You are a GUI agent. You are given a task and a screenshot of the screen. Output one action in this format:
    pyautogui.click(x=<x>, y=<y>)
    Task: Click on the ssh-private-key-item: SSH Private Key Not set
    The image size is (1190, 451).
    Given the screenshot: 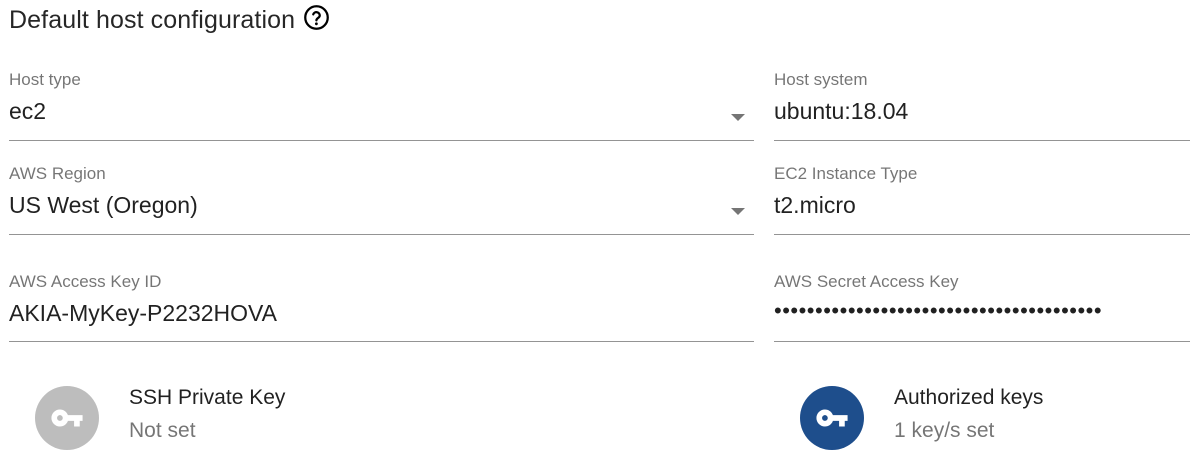 What is the action you would take?
    pyautogui.click(x=160, y=418)
    